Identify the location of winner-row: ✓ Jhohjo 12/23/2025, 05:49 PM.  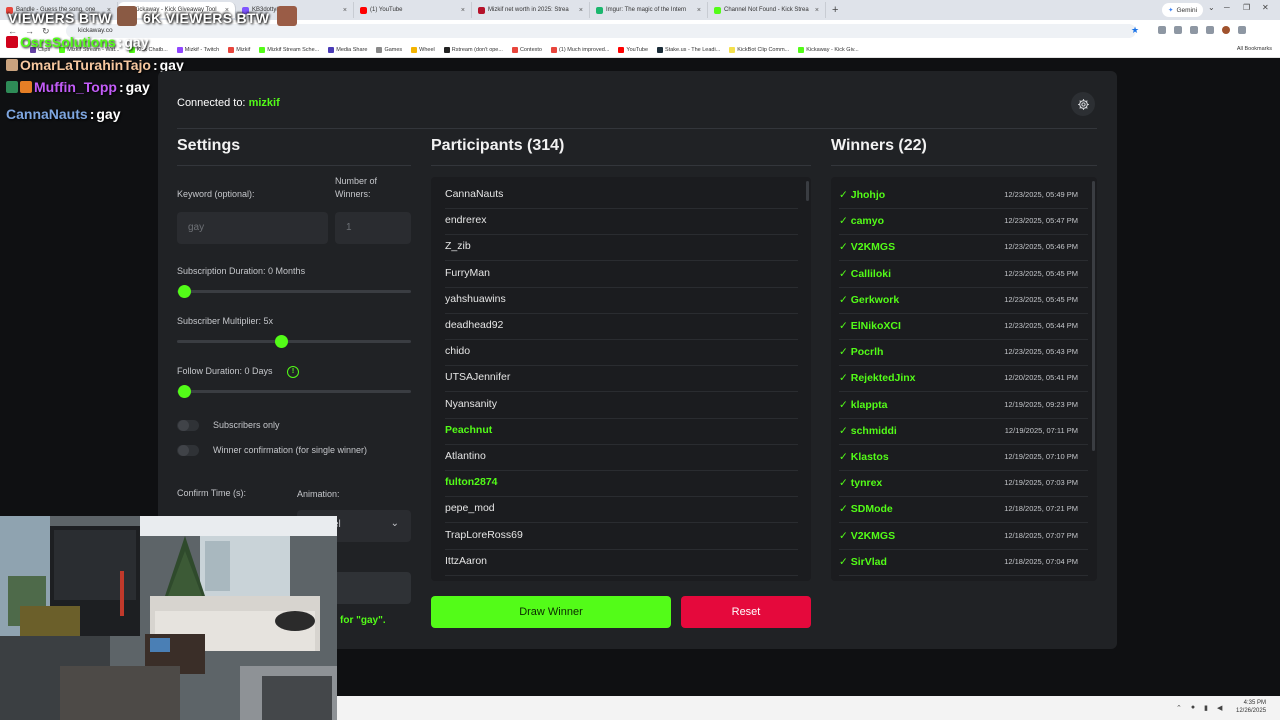
(963, 196).